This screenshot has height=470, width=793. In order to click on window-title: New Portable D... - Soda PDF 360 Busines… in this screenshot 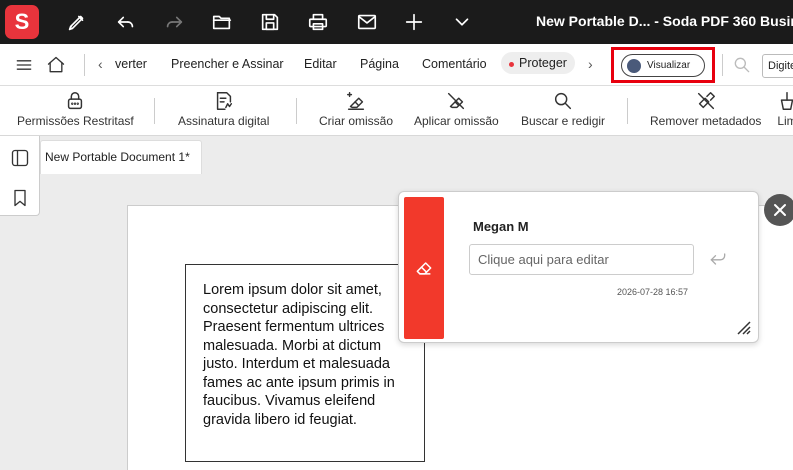, I will do `click(664, 21)`.